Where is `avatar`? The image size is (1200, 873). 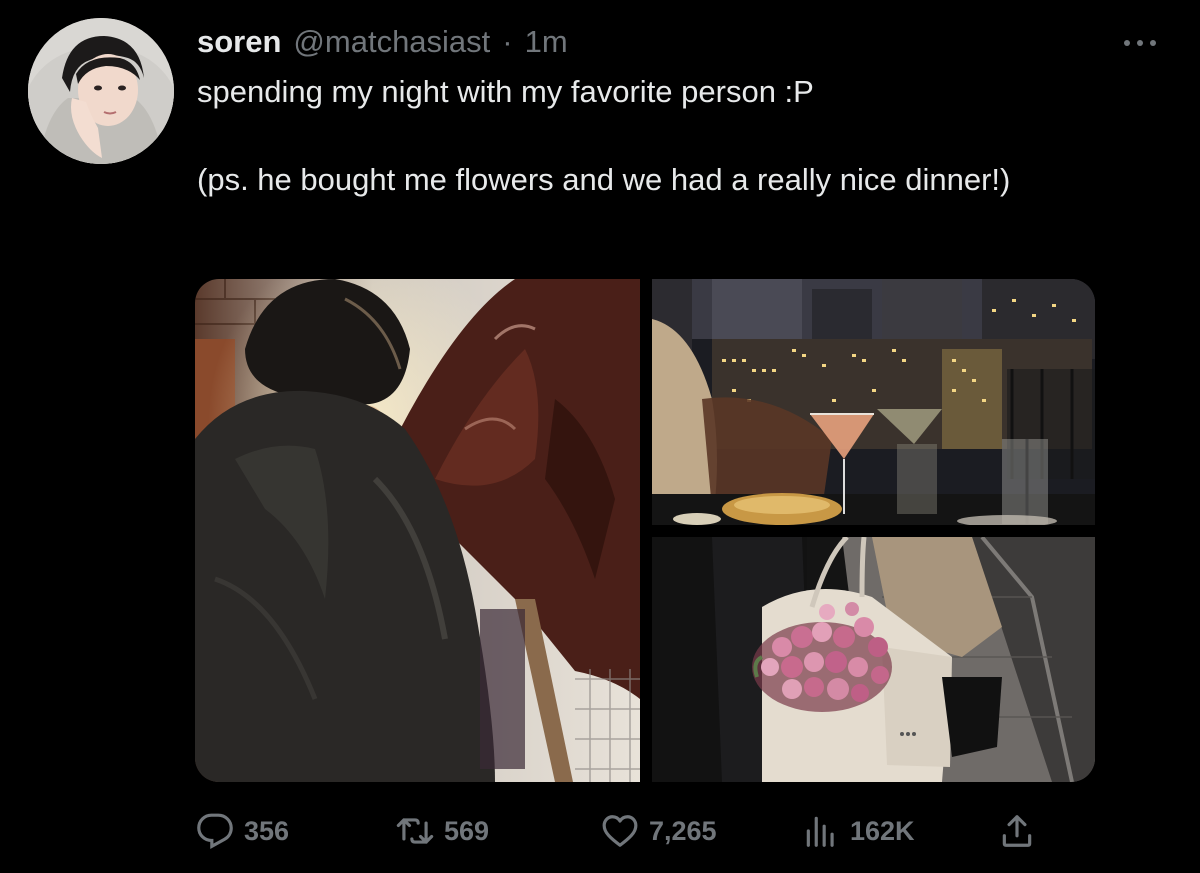
avatar is located at coordinates (101, 91).